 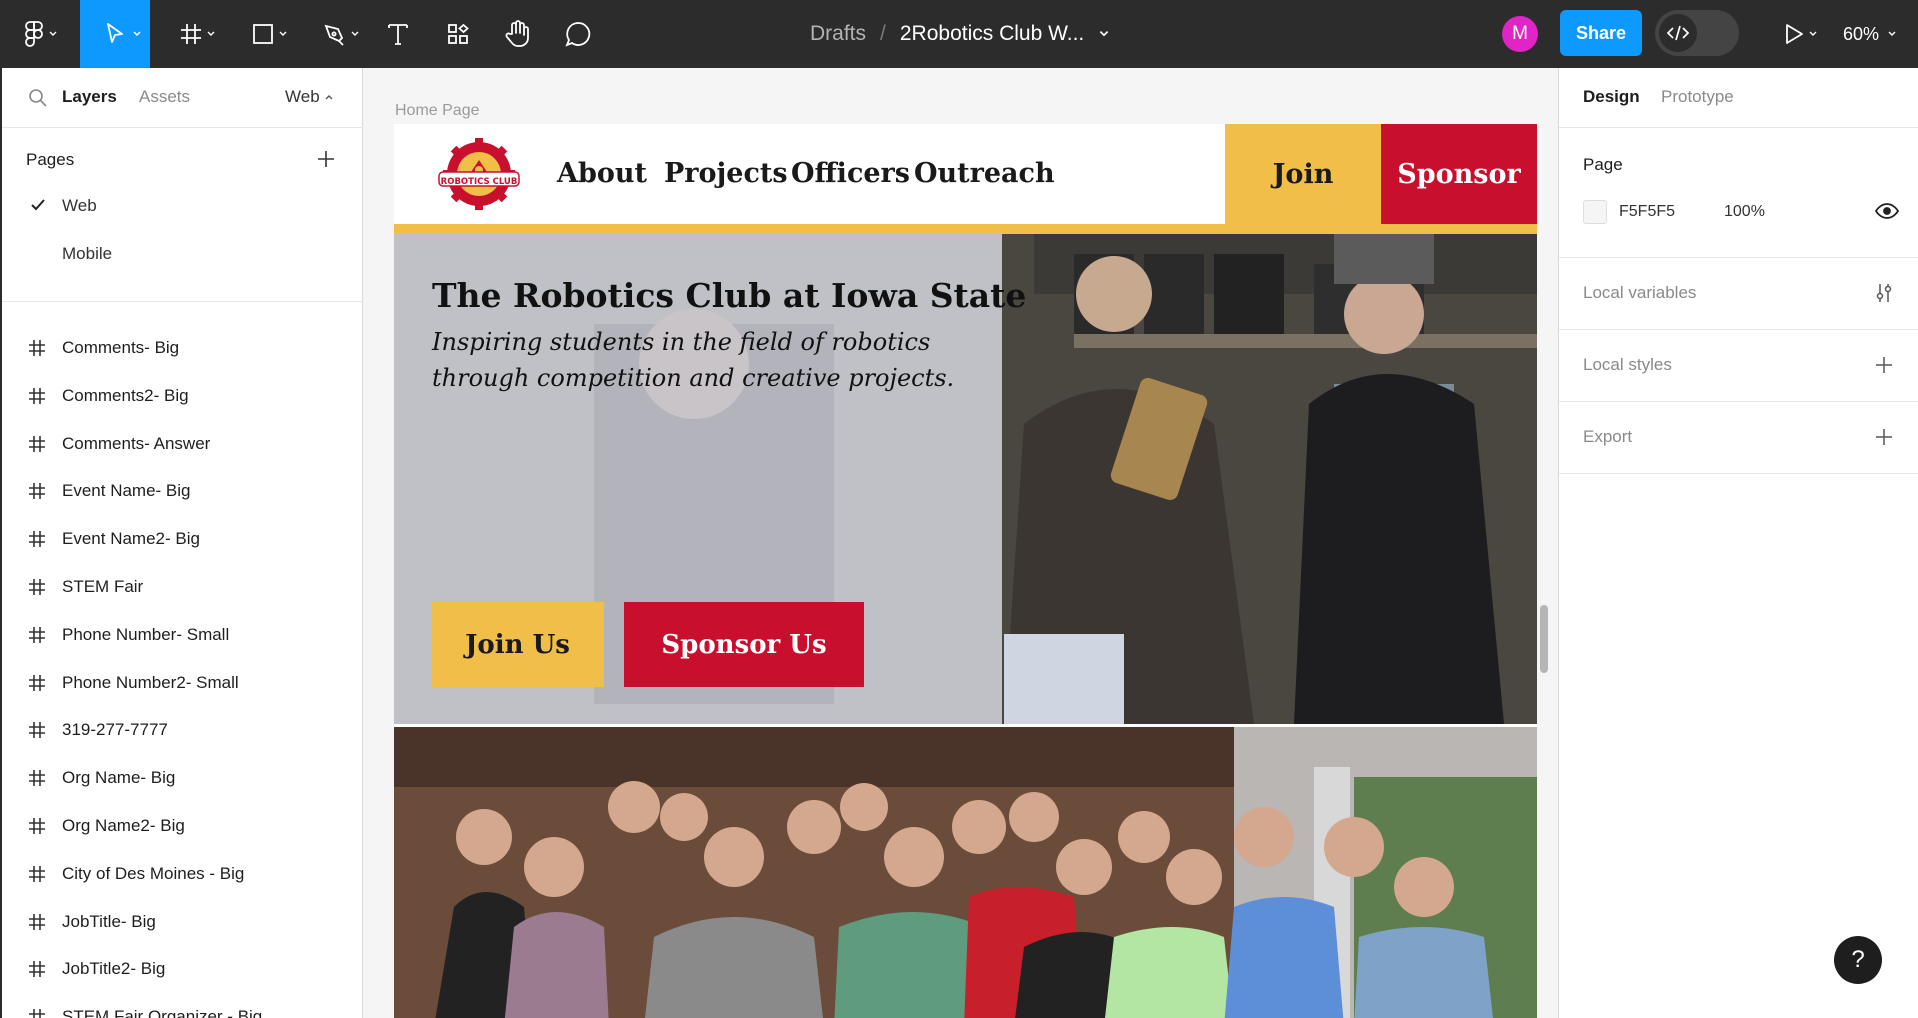 I want to click on resources-button, so click(x=458, y=34).